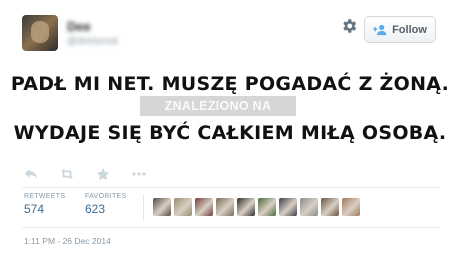 The image size is (460, 263). I want to click on watermark: ZNALEZIONO NA JEJA.PL, so click(218, 114).